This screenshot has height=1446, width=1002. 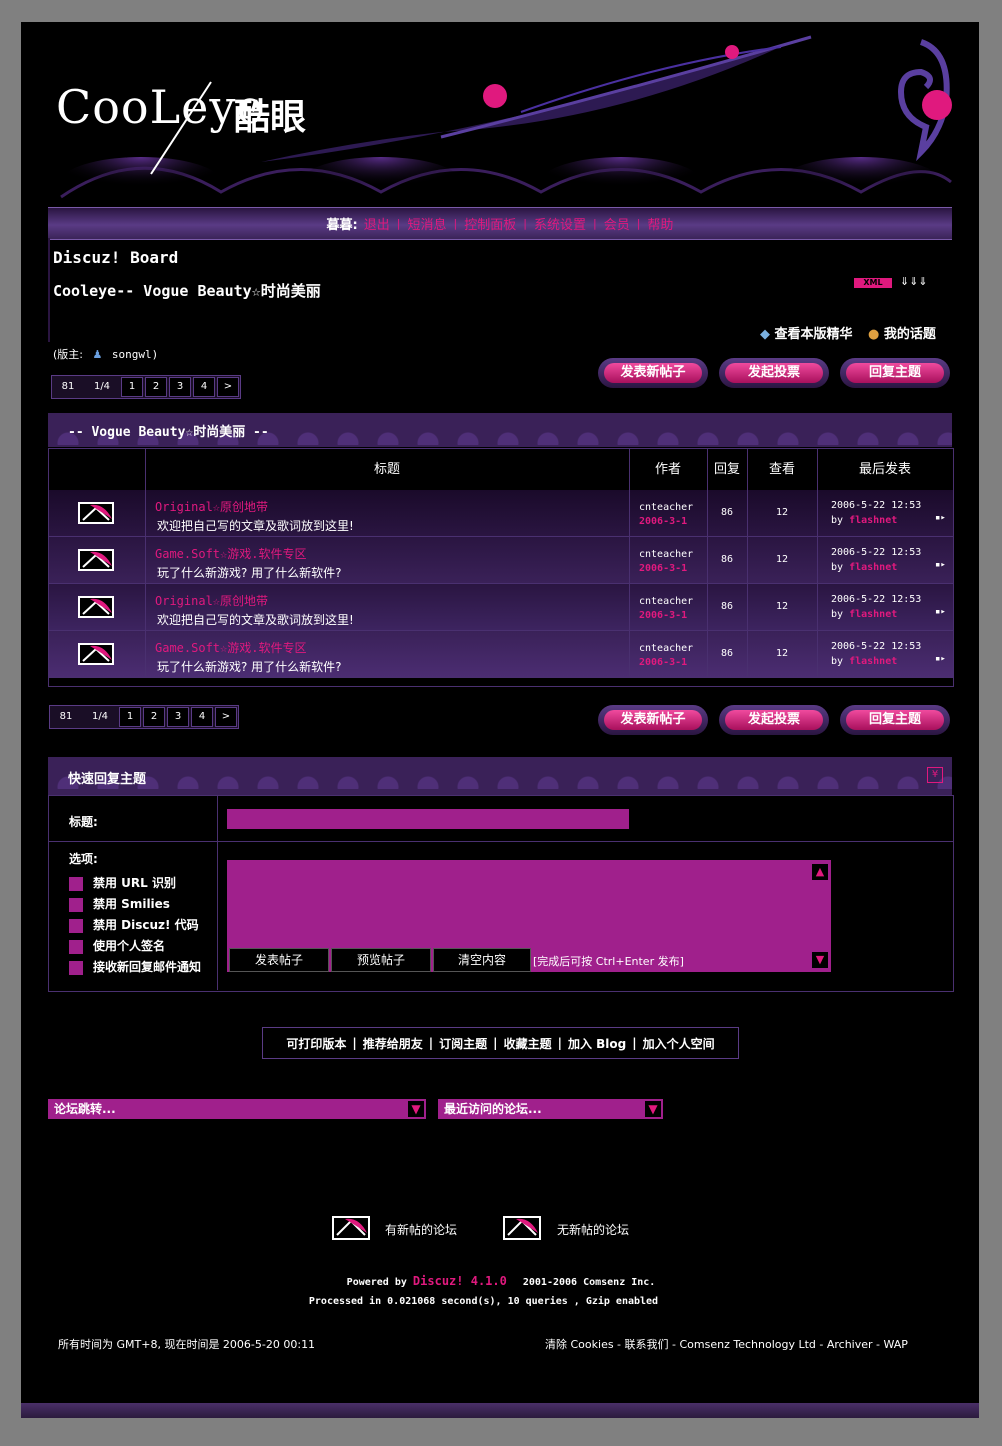 What do you see at coordinates (377, 223) in the screenshot?
I see `menu-logout: 退出` at bounding box center [377, 223].